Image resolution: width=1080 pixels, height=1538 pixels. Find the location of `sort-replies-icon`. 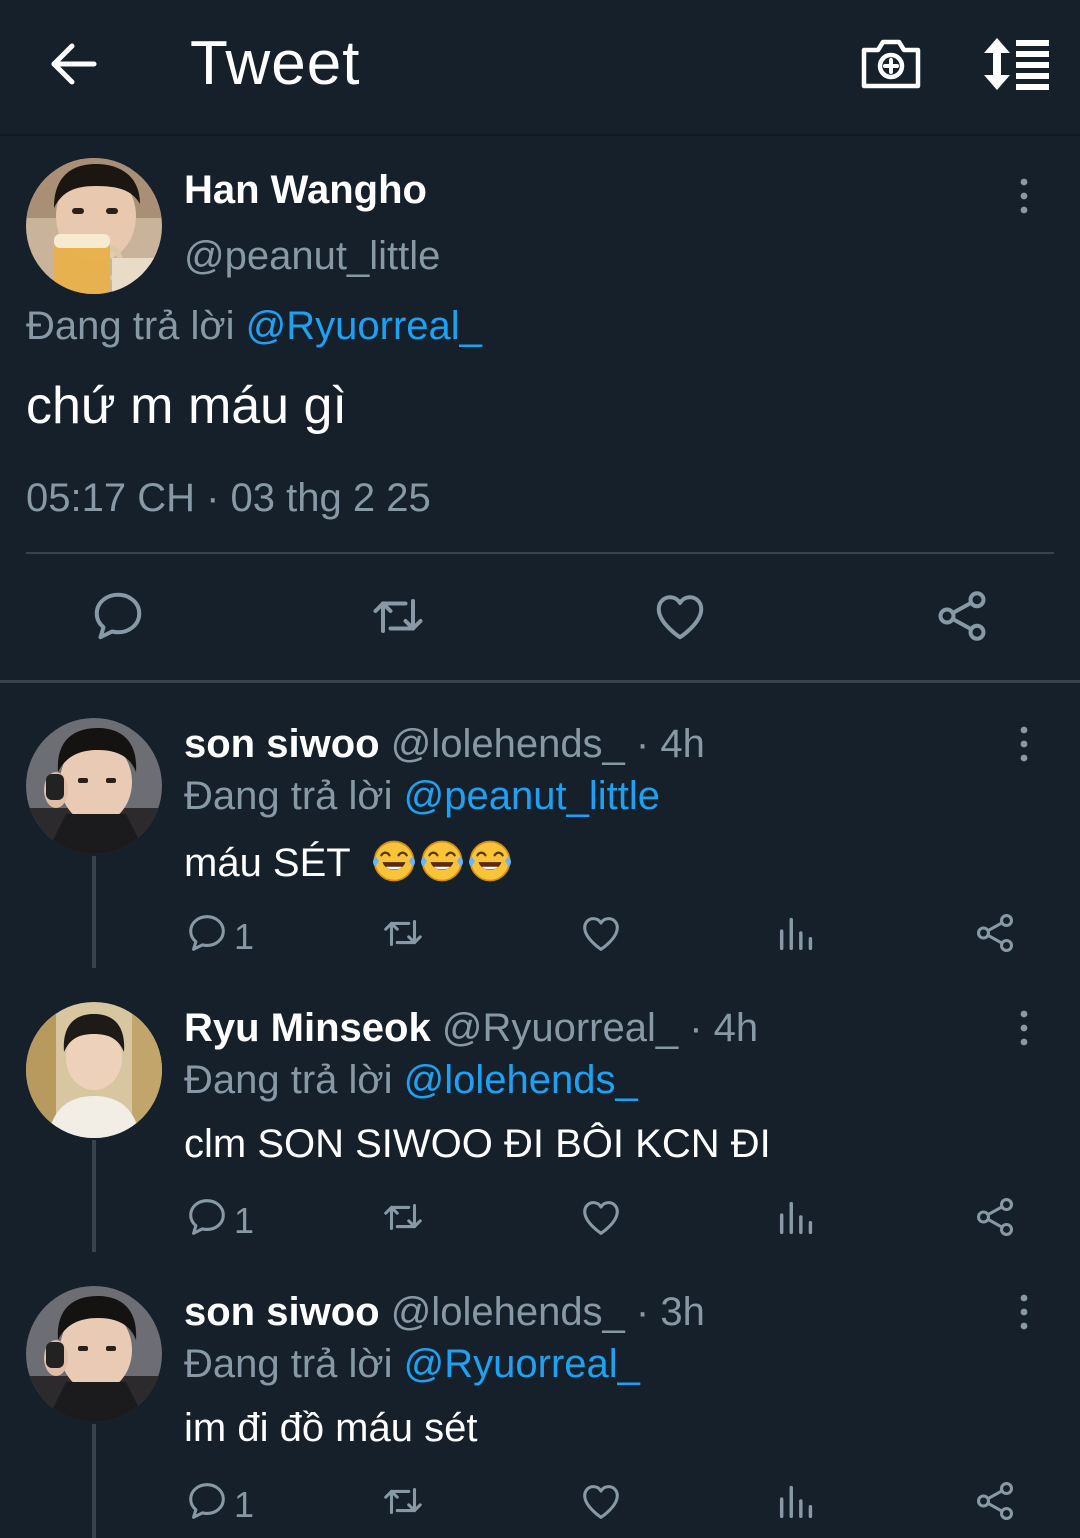

sort-replies-icon is located at coordinates (1016, 64).